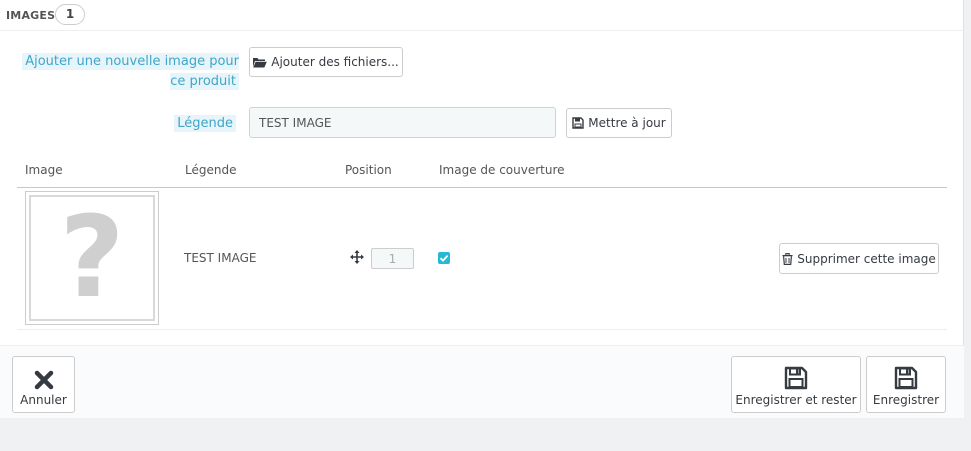 Image resolution: width=971 pixels, height=451 pixels. I want to click on legend-label-text: Légende, so click(205, 123).